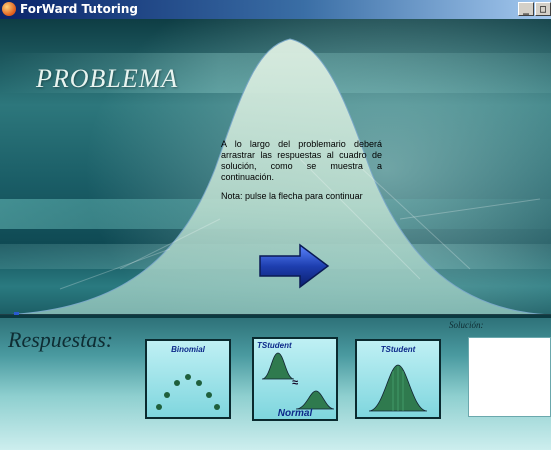  I want to click on answer-card-tstudent: TStudent, so click(398, 379).